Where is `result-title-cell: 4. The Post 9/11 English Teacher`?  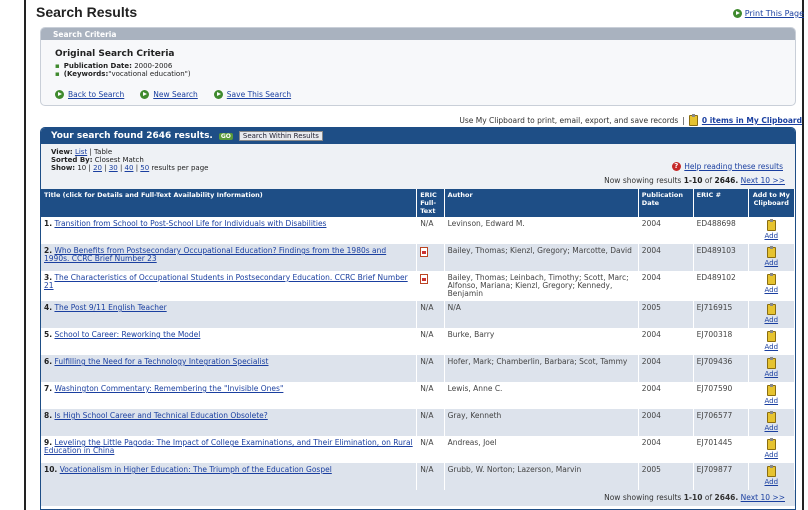
result-title-cell: 4. The Post 9/11 English Teacher is located at coordinates (229, 314).